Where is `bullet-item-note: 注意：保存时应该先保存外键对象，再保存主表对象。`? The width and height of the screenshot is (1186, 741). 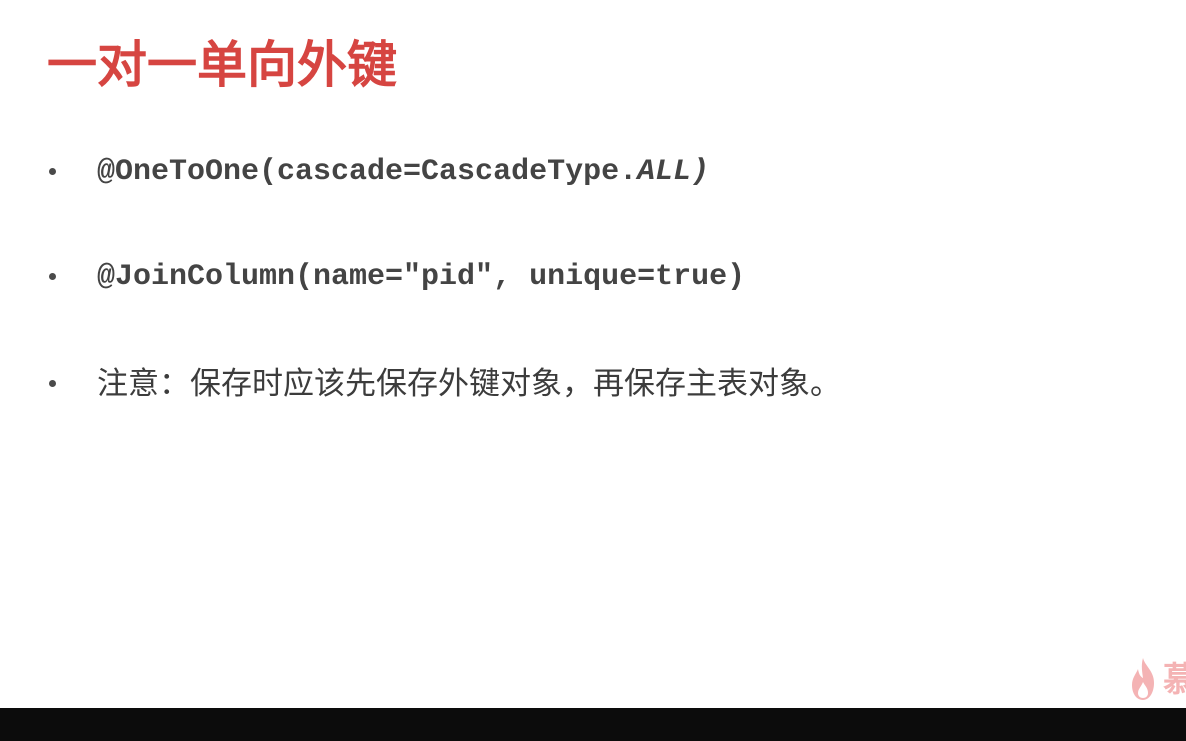 bullet-item-note: 注意：保存时应该先保存外键对象，再保存主表对象。 is located at coordinates (550, 384).